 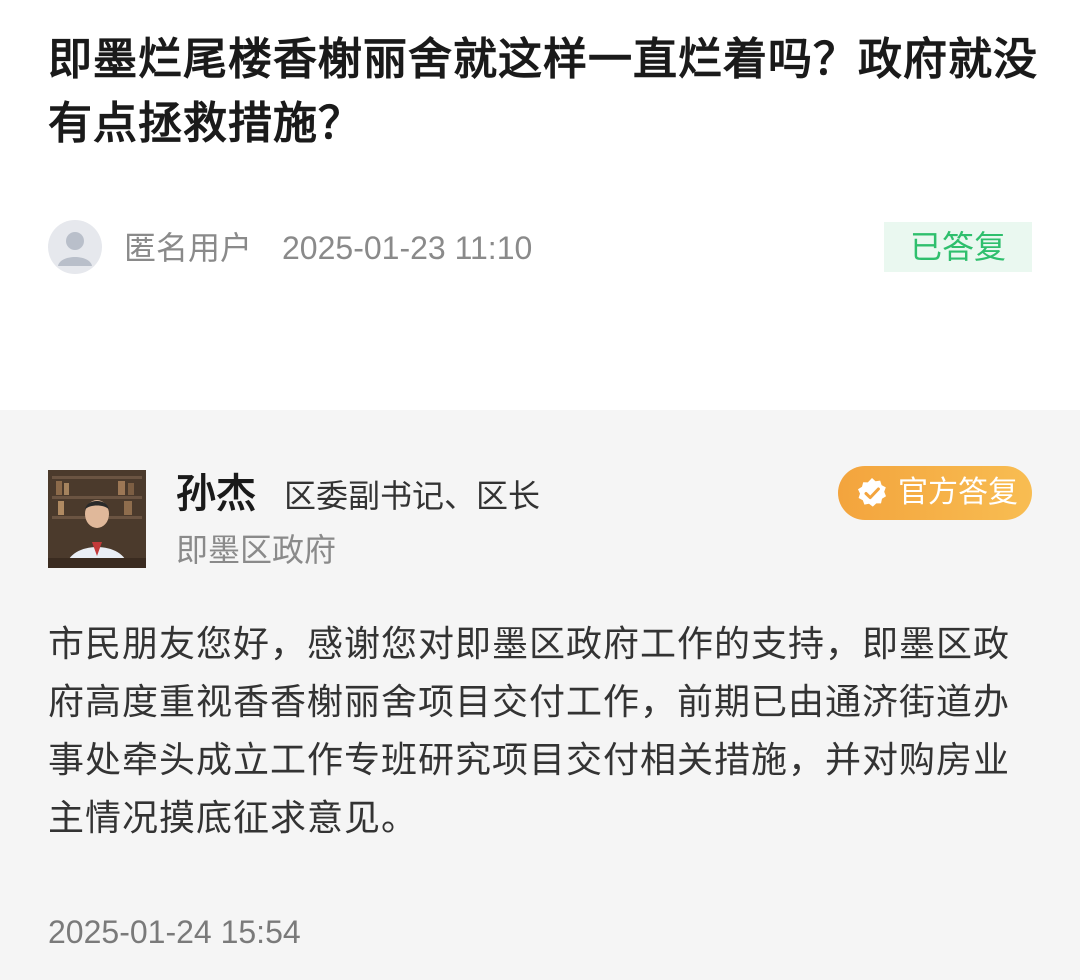 I want to click on official-reply-badge: 官方答复, so click(x=935, y=493).